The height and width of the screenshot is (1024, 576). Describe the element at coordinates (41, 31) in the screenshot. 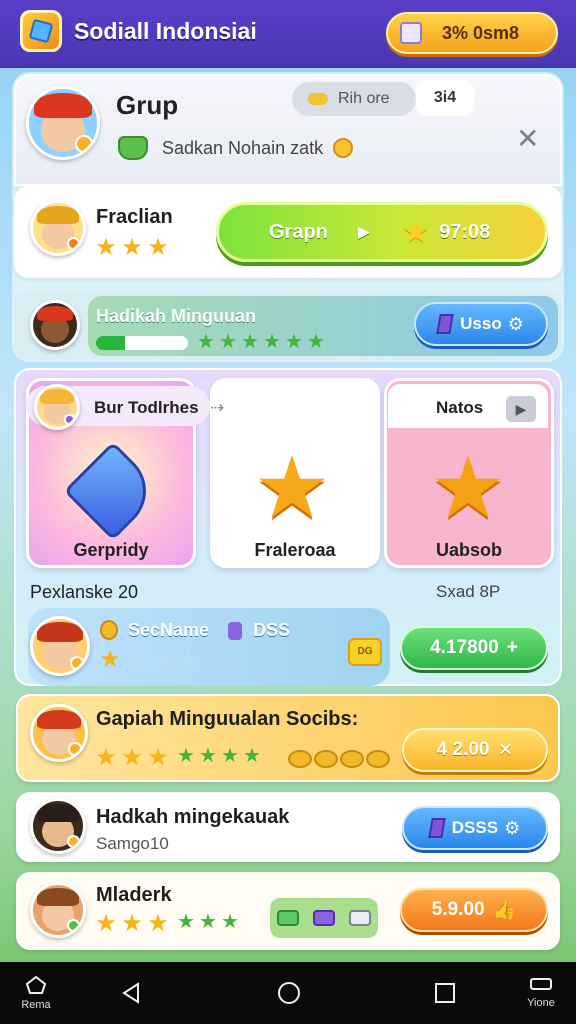

I see `cube-logo-icon` at that location.